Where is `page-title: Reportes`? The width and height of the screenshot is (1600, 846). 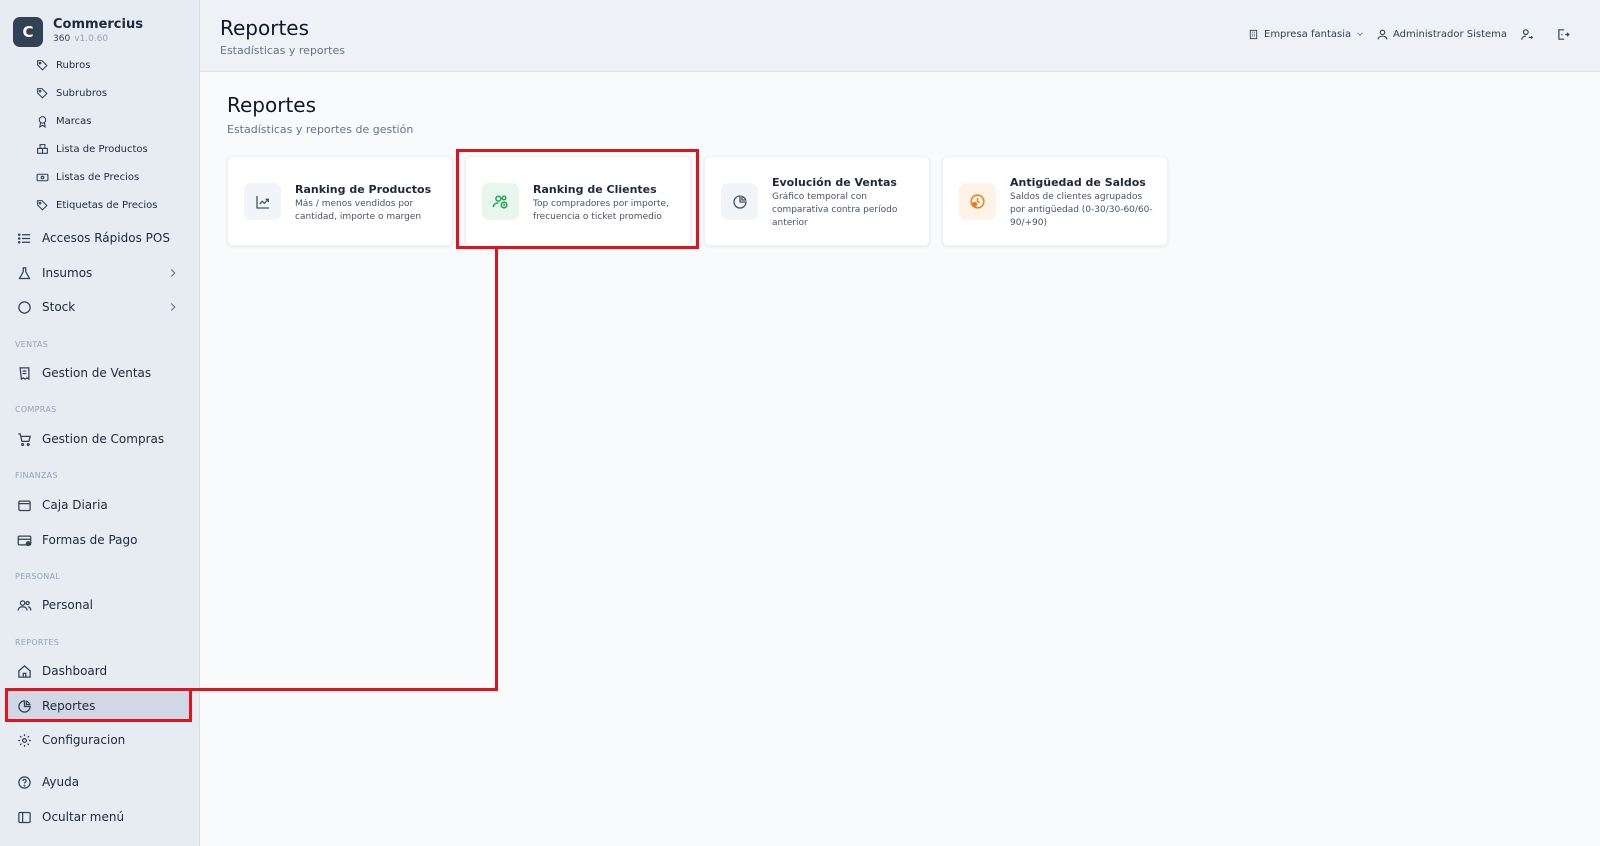
page-title: Reportes is located at coordinates (265, 28).